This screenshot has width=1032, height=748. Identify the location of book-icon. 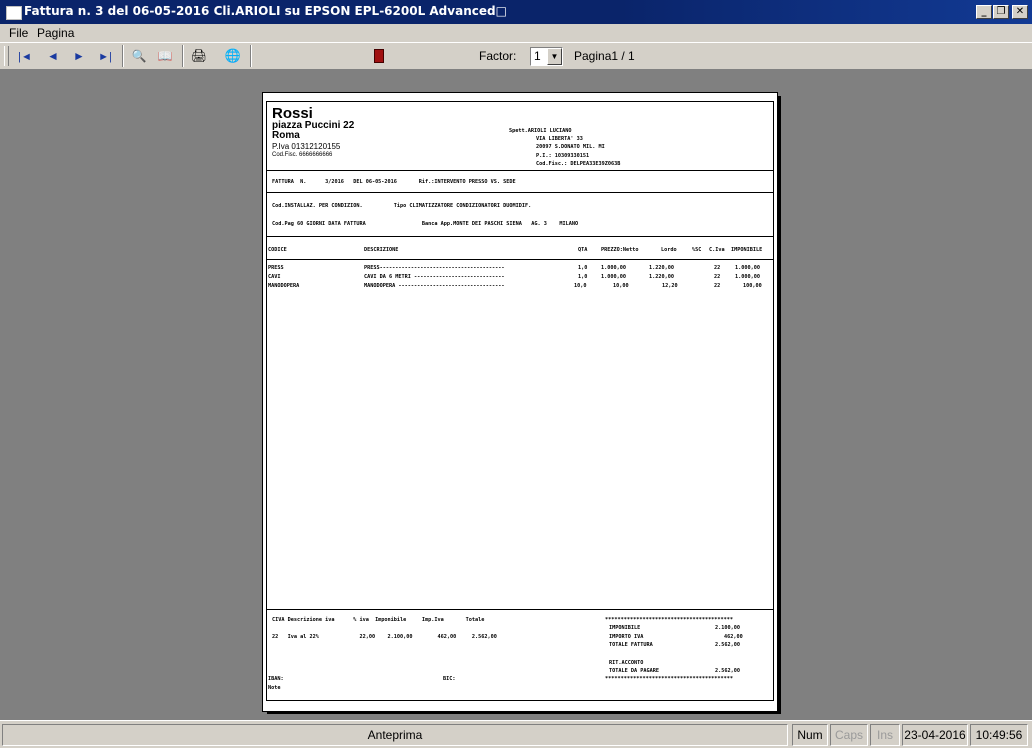
(165, 56).